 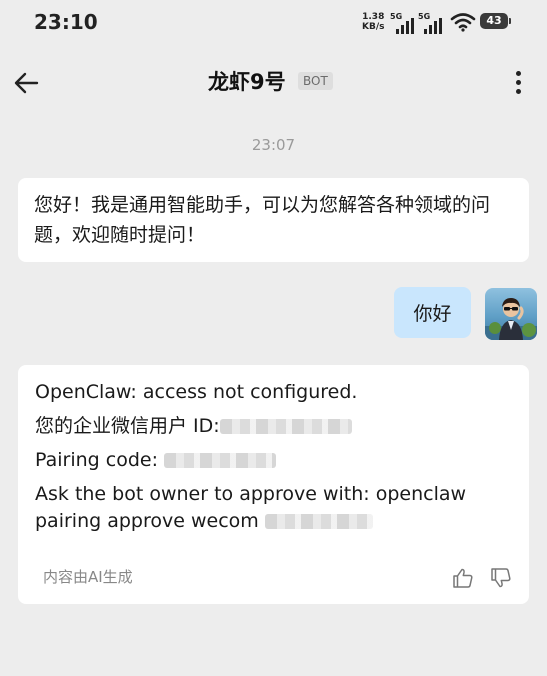 I want to click on network-speed: 1.38 KB/s, so click(x=373, y=22).